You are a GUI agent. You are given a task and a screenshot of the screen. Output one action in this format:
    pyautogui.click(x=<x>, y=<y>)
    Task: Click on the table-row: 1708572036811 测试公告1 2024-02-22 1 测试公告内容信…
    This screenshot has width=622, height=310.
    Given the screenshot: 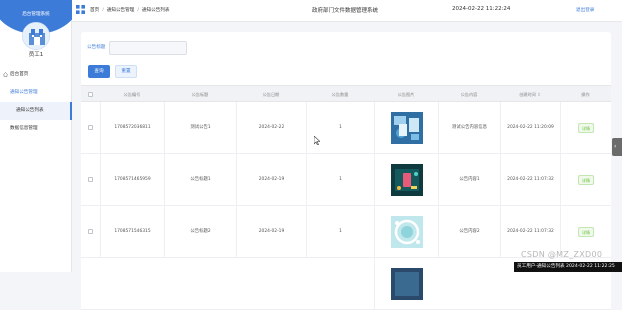 What is the action you would take?
    pyautogui.click(x=346, y=128)
    